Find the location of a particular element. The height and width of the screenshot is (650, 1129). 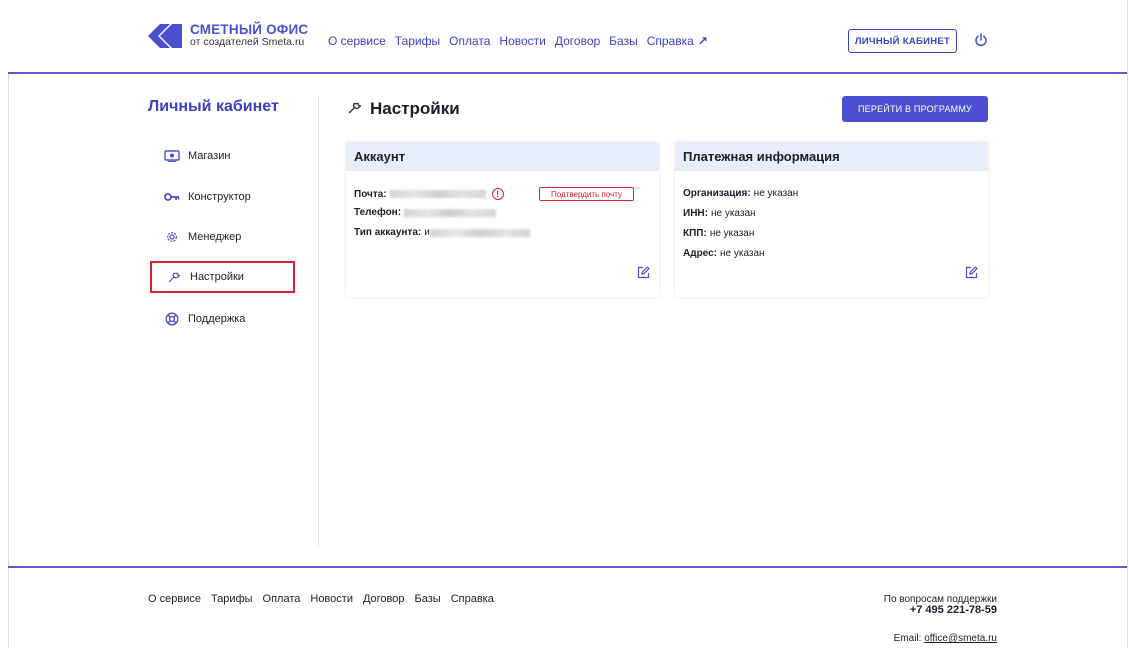

sidebar-item-support: Поддержка is located at coordinates (222, 319).